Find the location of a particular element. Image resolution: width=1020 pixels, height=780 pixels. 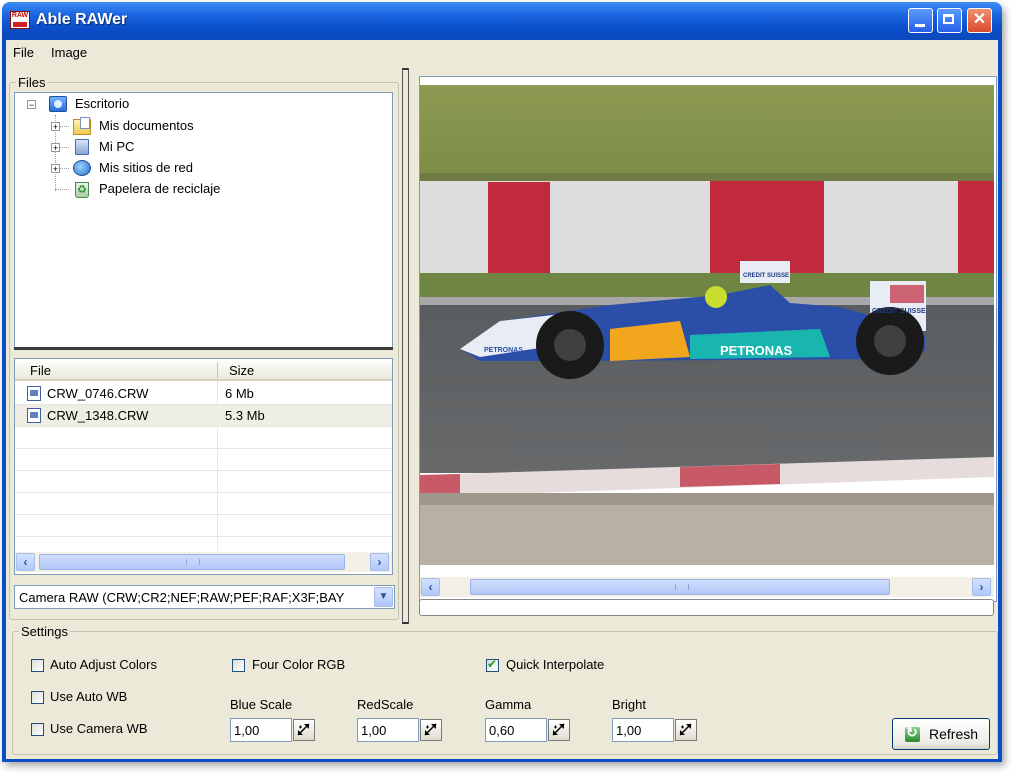

red-scale-input: 1,00 is located at coordinates (388, 730).